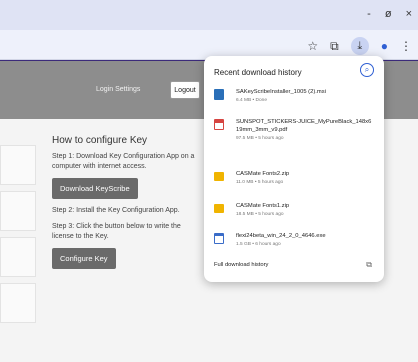 Image resolution: width=418 pixels, height=362 pixels. I want to click on login-settings-link: Login Settings, so click(118, 89).